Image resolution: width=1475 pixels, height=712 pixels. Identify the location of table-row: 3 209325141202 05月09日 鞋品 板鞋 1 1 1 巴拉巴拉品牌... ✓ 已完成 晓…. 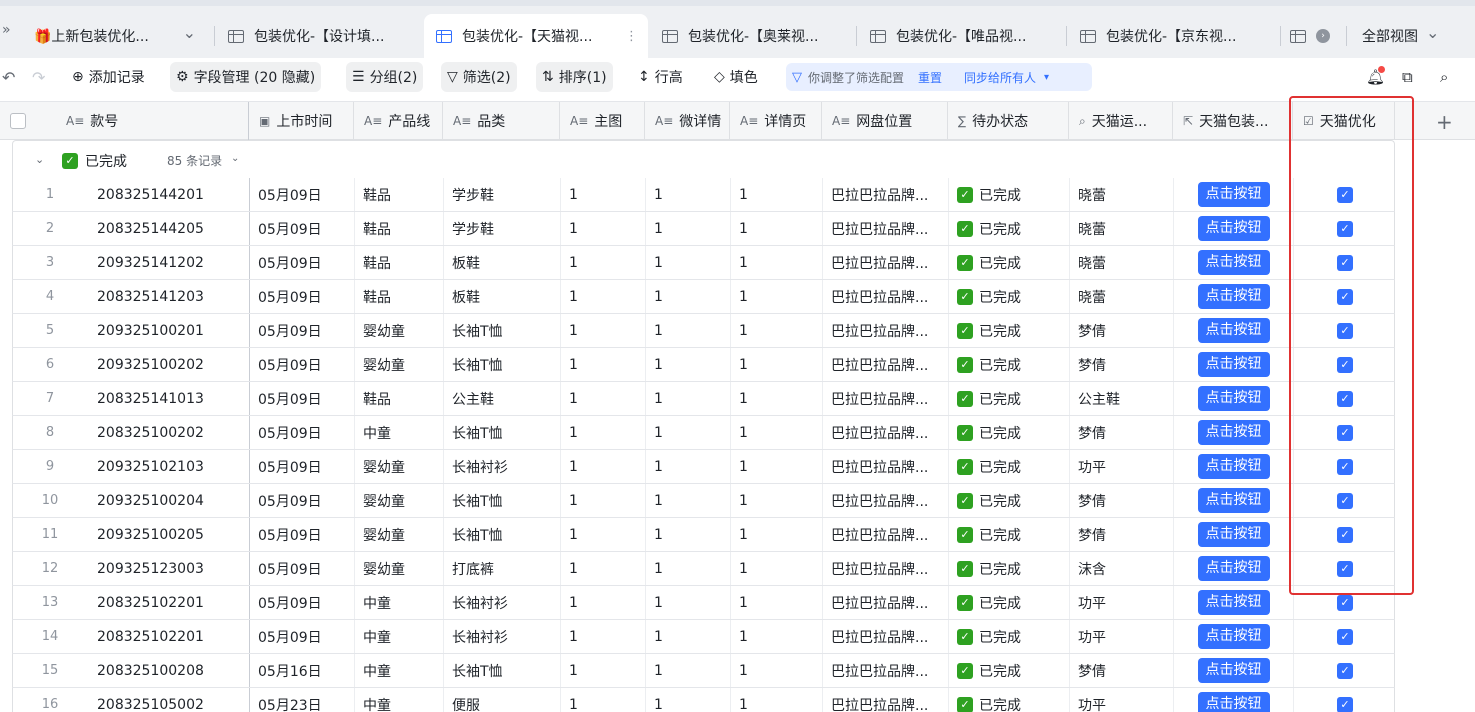
(703, 263).